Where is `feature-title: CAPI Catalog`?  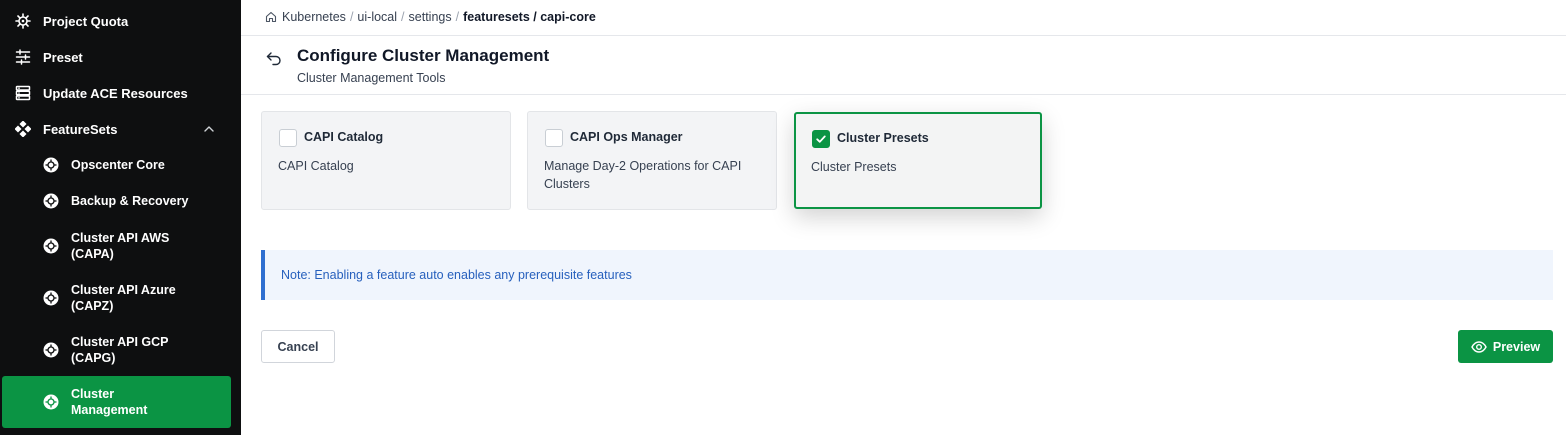 feature-title: CAPI Catalog is located at coordinates (344, 137).